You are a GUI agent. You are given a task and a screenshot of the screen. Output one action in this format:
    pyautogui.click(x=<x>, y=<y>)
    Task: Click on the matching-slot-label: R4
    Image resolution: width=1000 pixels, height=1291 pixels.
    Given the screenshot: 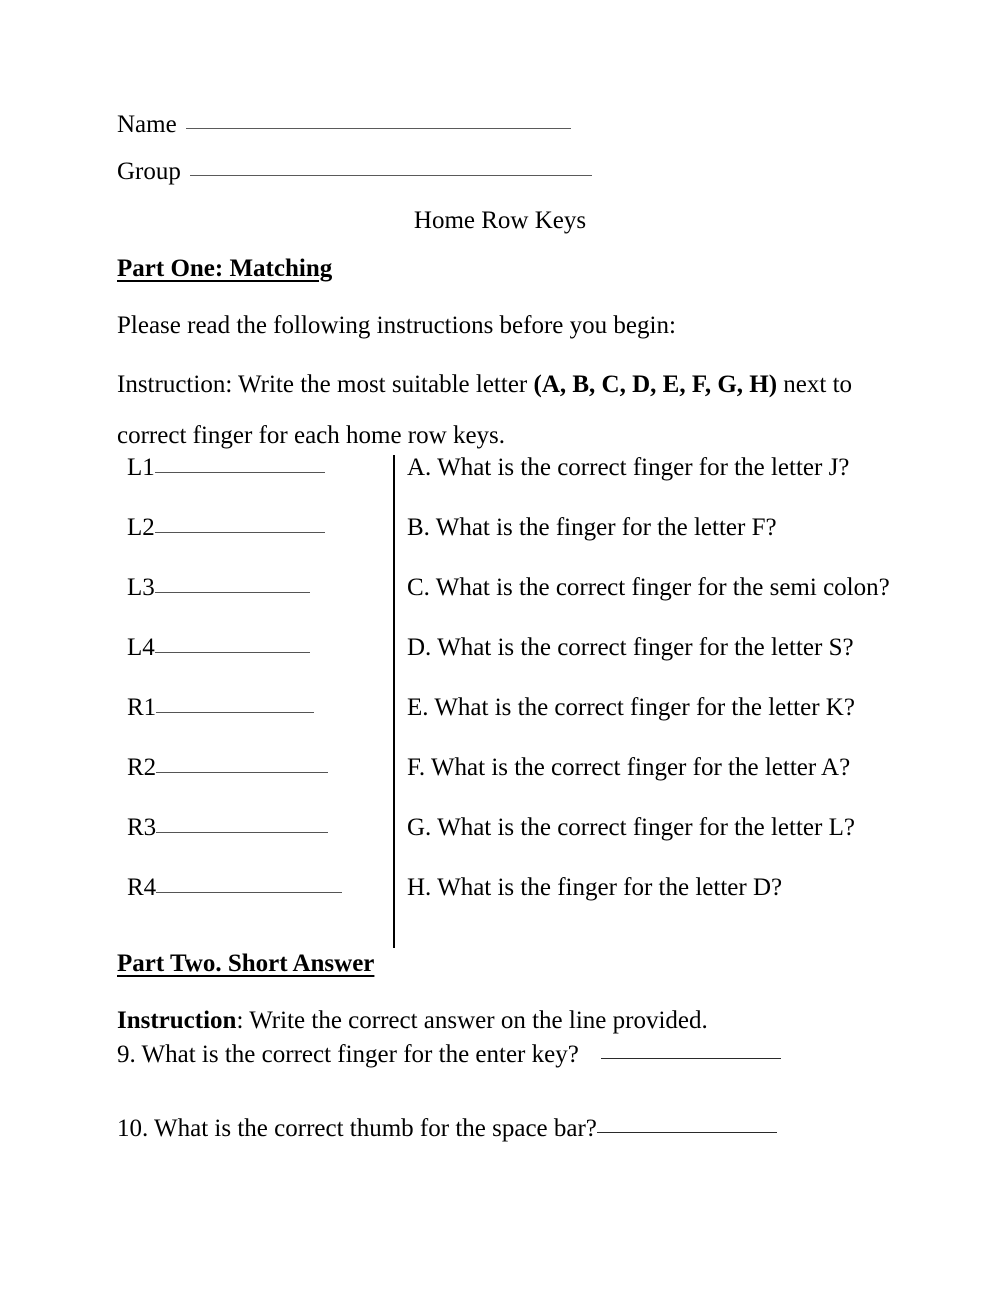 What is the action you would take?
    pyautogui.click(x=142, y=887)
    